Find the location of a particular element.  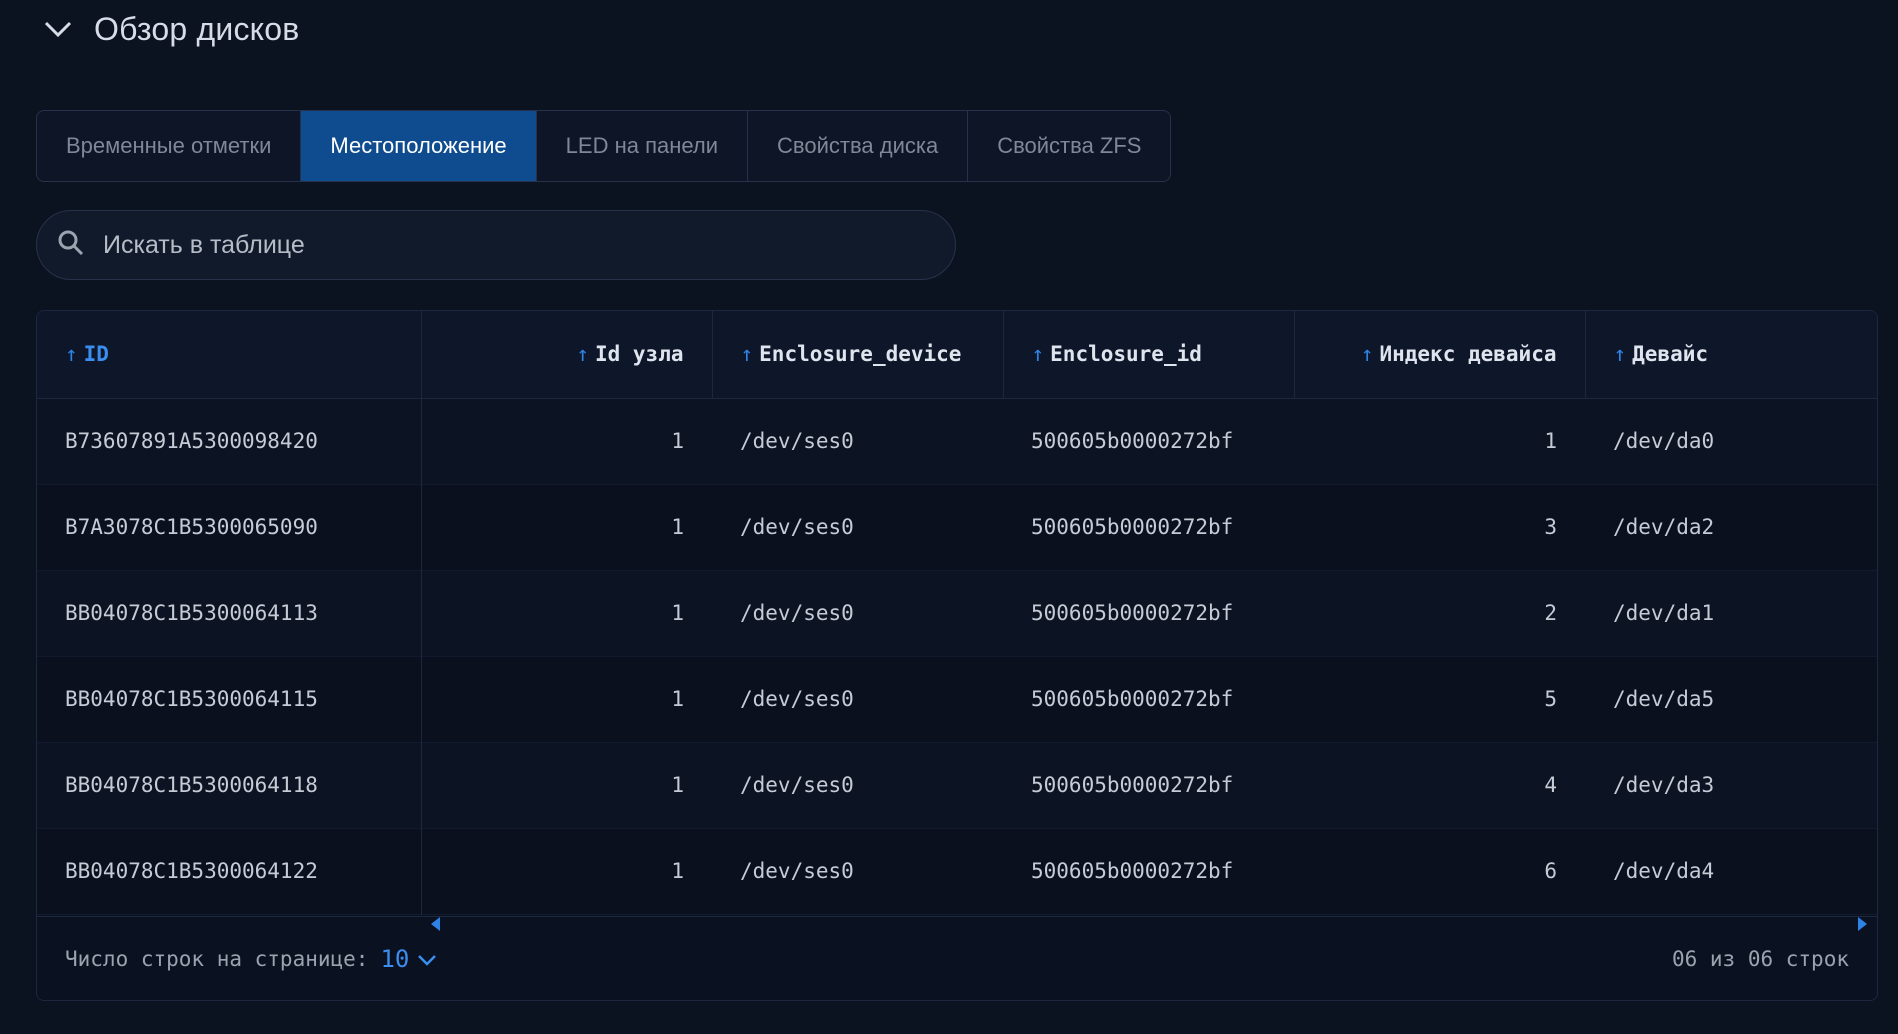

row-count-summary: 06 из 06 строк is located at coordinates (1760, 958).